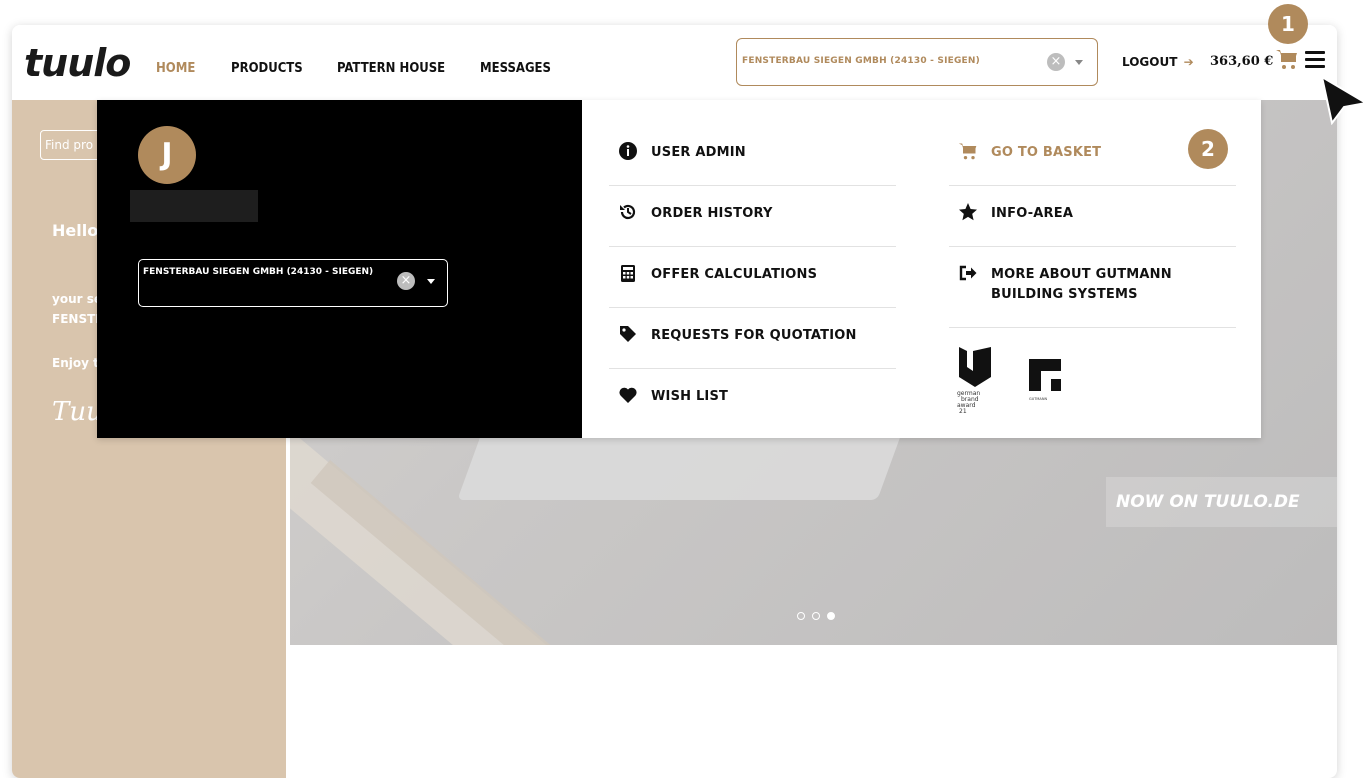 The image size is (1368, 778). What do you see at coordinates (698, 152) in the screenshot?
I see `menu-item-label: USER ADMIN` at bounding box center [698, 152].